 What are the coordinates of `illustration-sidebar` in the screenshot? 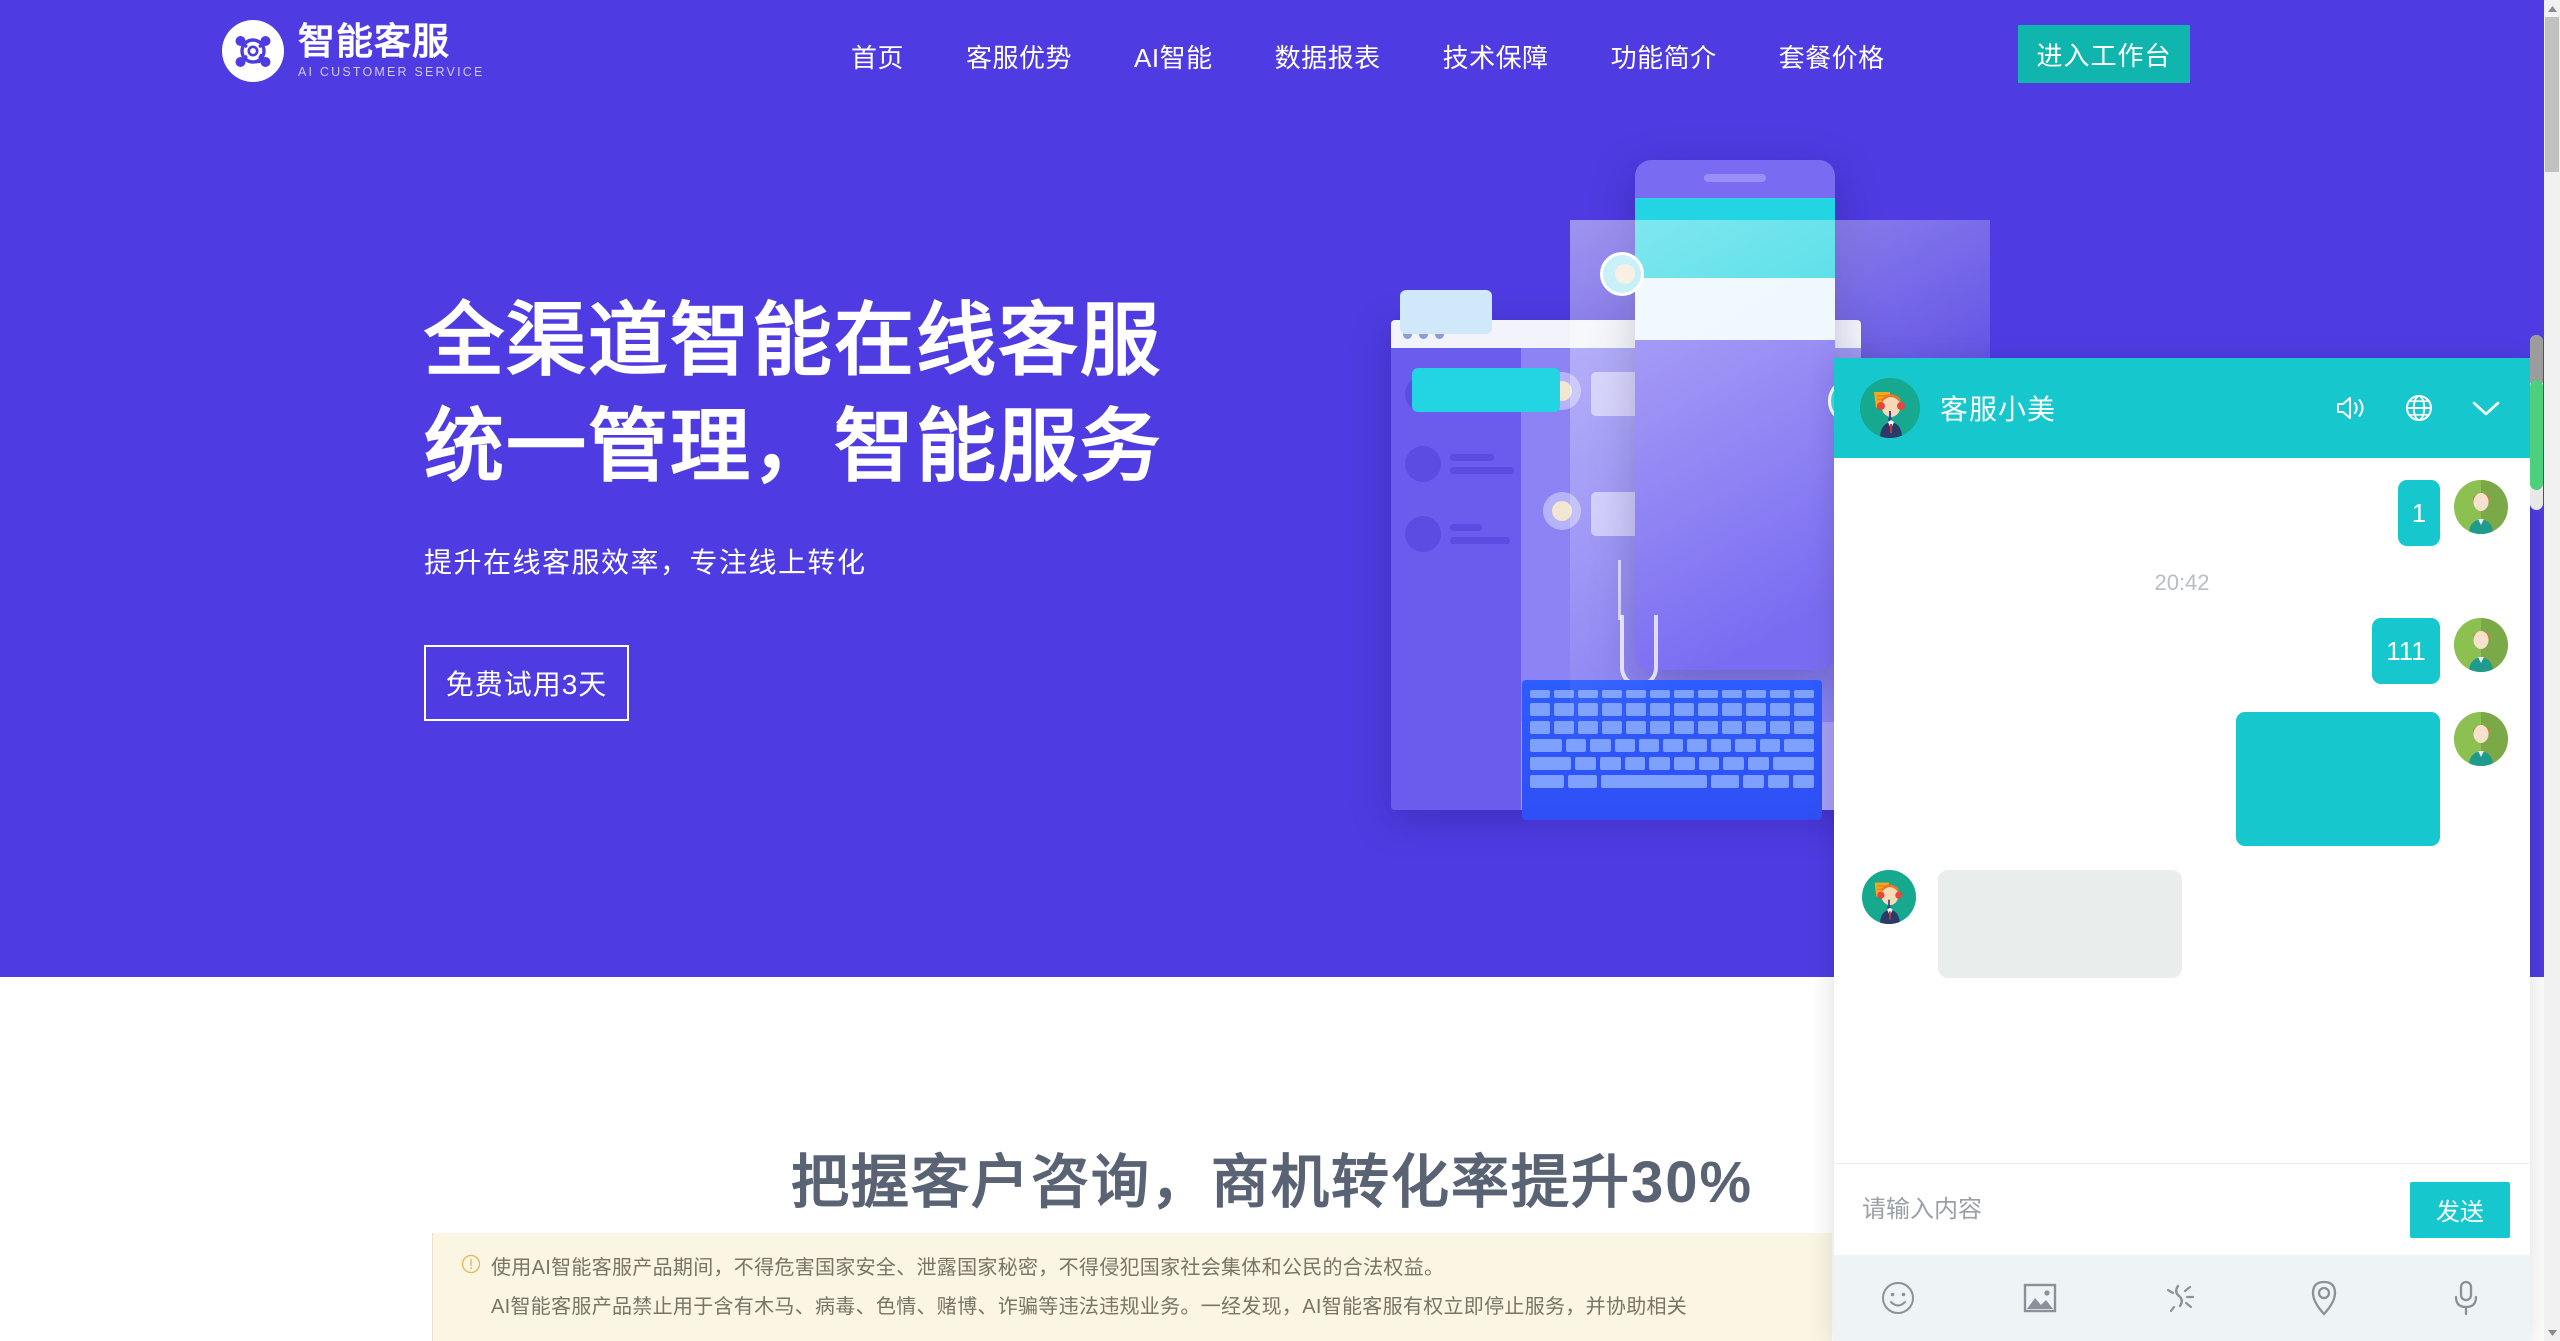 It's located at (1456, 579).